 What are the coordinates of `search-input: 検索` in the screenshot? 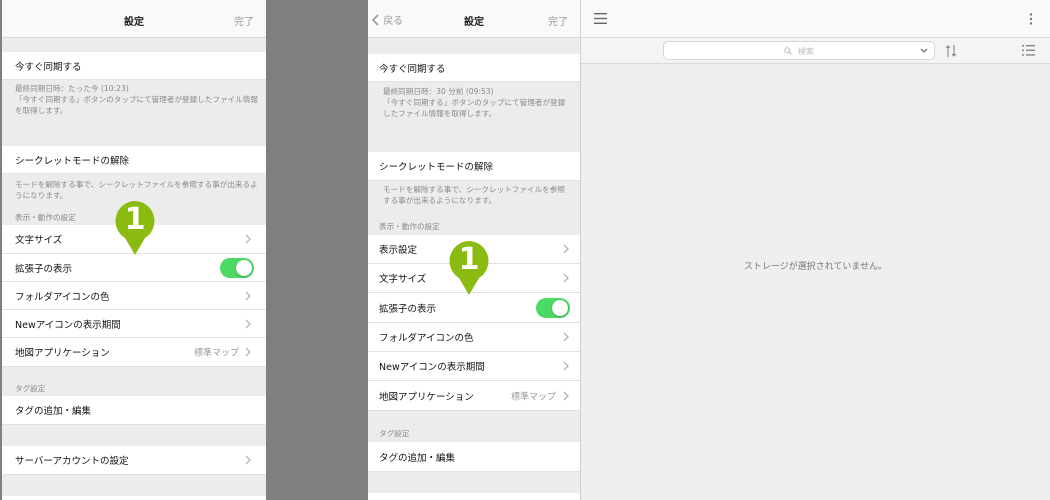 It's located at (799, 50).